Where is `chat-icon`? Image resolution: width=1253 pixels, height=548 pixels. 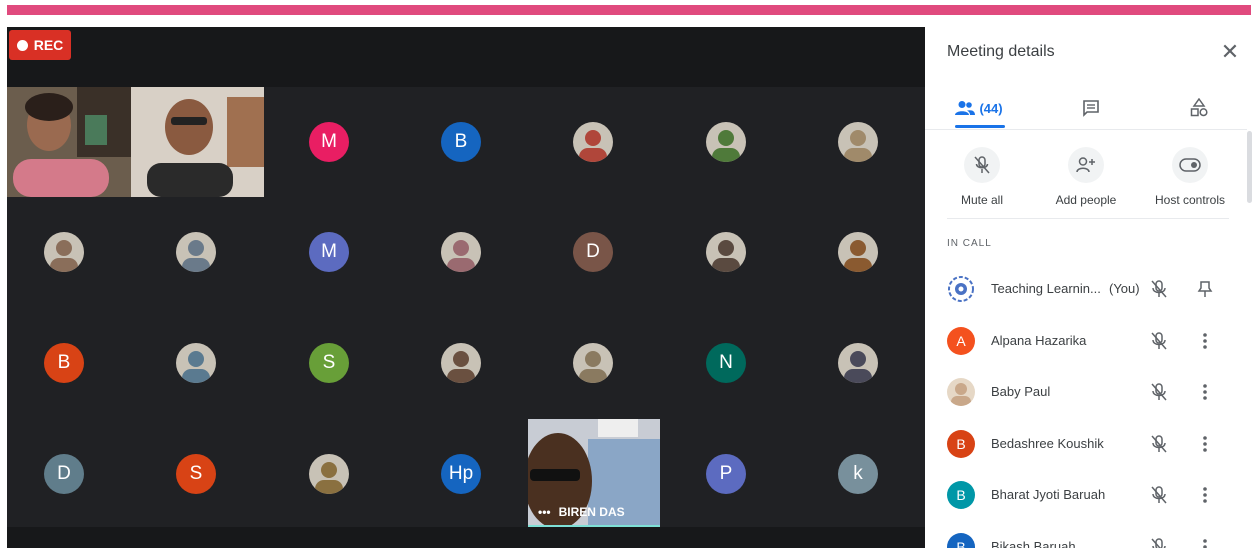 chat-icon is located at coordinates (1091, 108).